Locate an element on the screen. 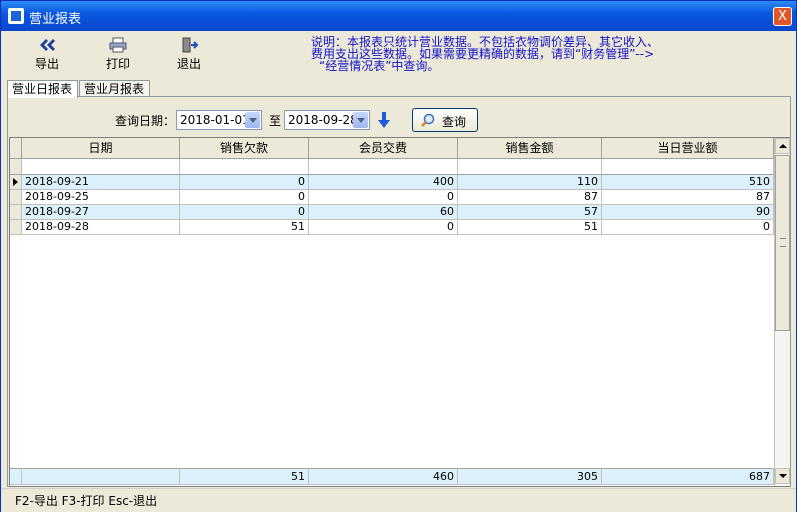 The height and width of the screenshot is (512, 797). cell-daily-revenue: 90 is located at coordinates (688, 212).